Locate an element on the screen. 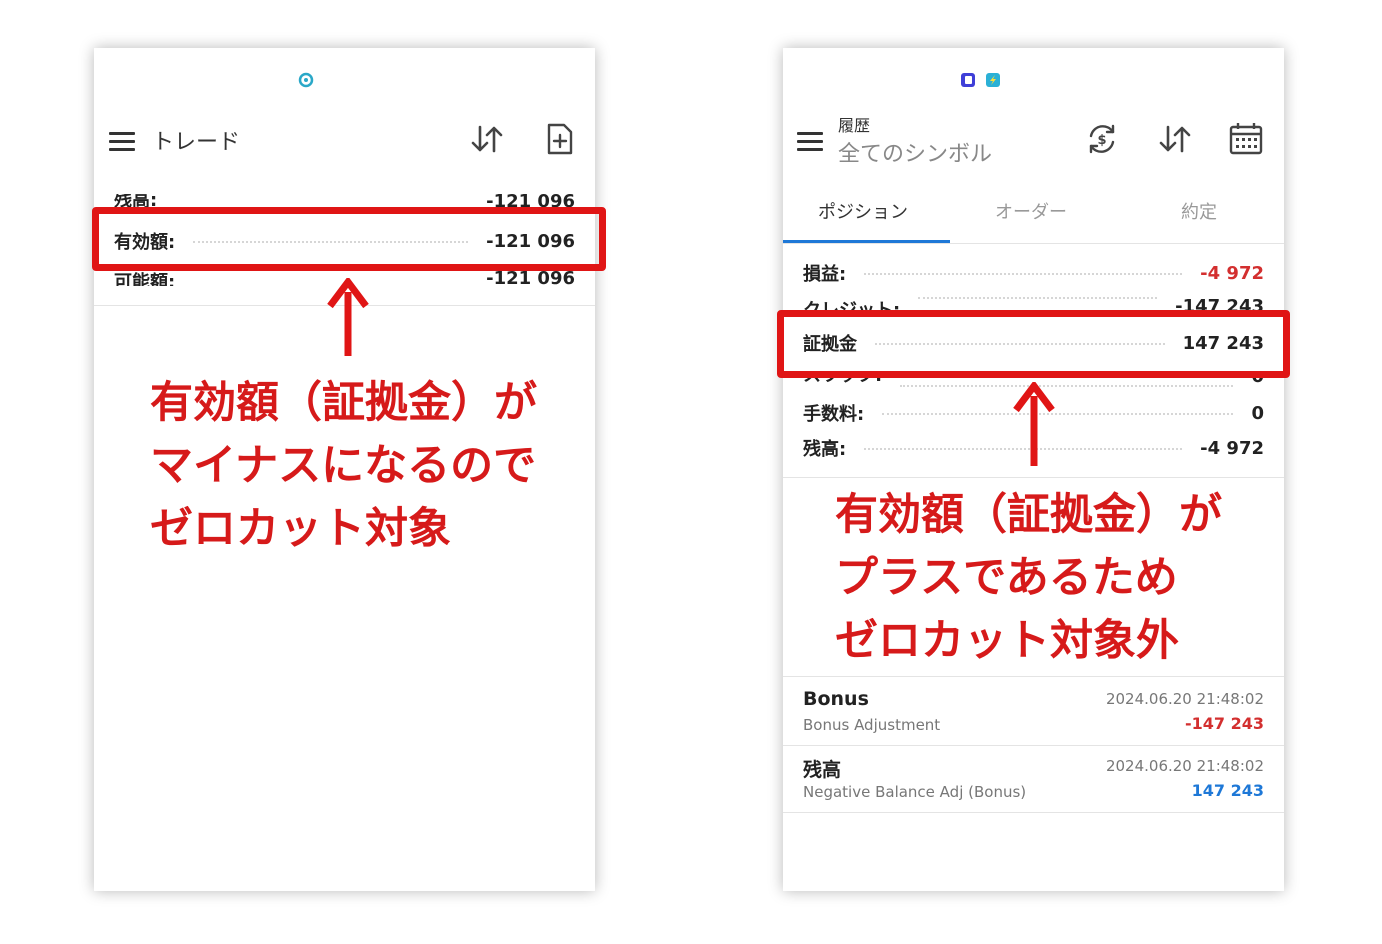  page-title: 履歴 is located at coordinates (854, 125).